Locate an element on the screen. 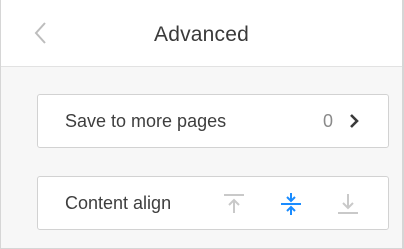 The image size is (404, 249). align-top-icon is located at coordinates (234, 203).